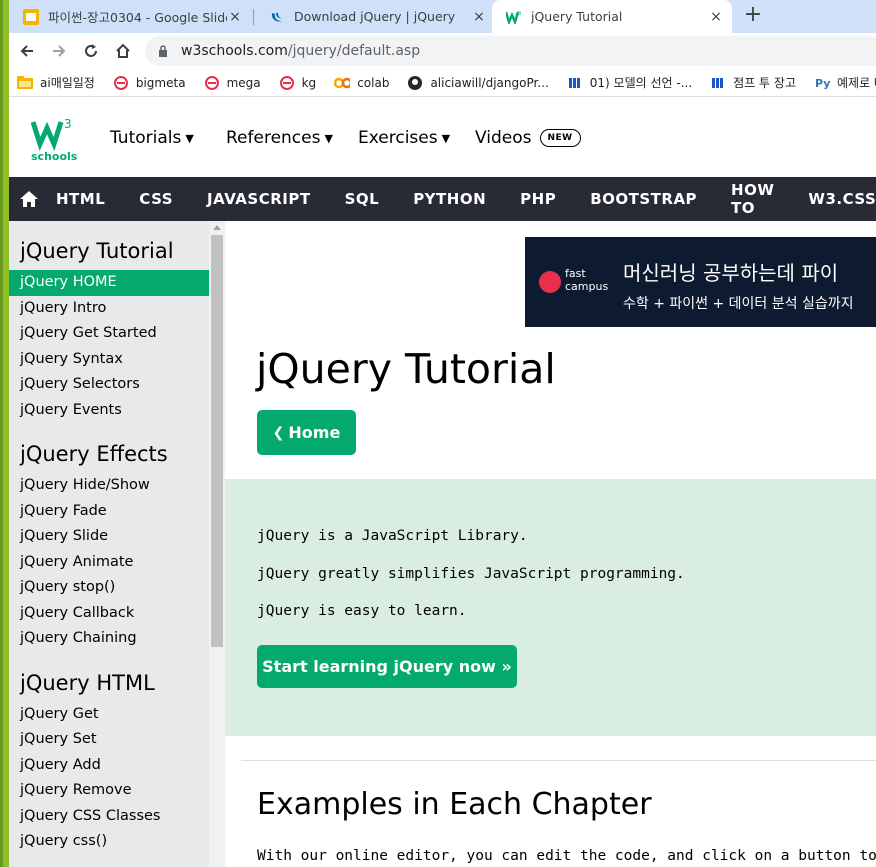 The image size is (876, 867). Describe the element at coordinates (109, 537) in the screenshot. I see `sidebar-item-jquery-slide: jQuery Slide` at that location.